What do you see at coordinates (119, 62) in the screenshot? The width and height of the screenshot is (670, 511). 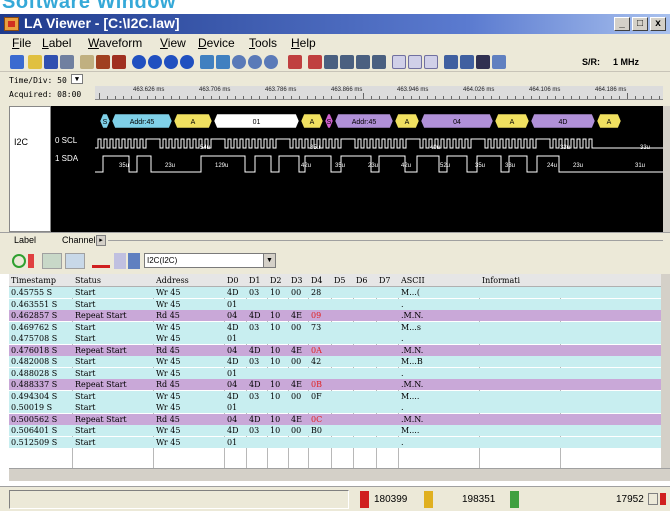 I see `paste-icon` at bounding box center [119, 62].